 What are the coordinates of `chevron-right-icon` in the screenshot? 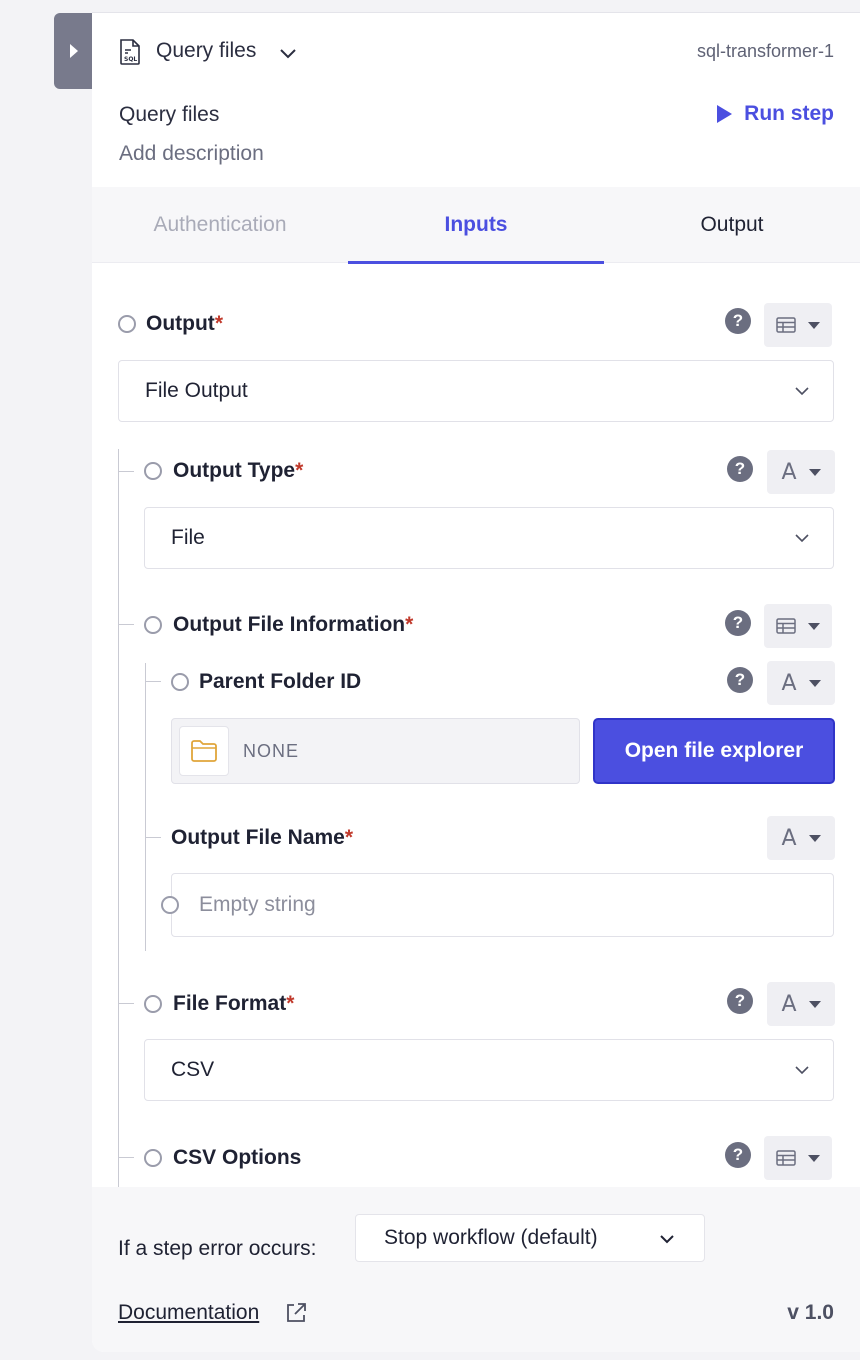 It's located at (74, 51).